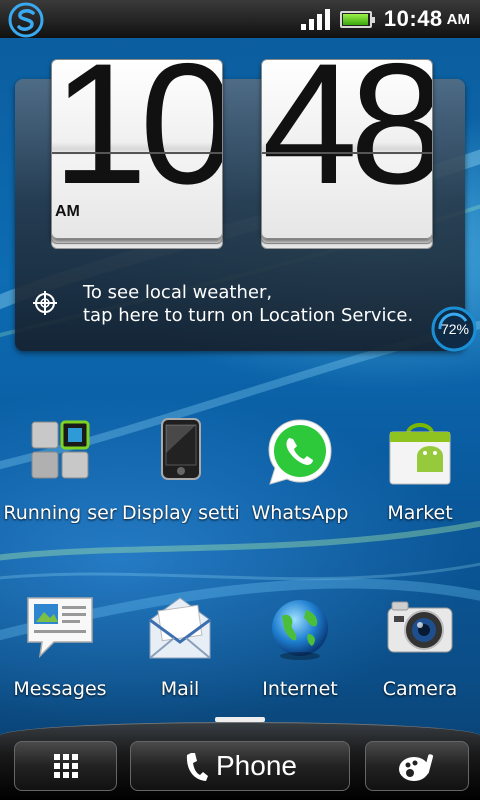 Image resolution: width=480 pixels, height=800 pixels. Describe the element at coordinates (197, 767) in the screenshot. I see `phone-handset-icon` at that location.